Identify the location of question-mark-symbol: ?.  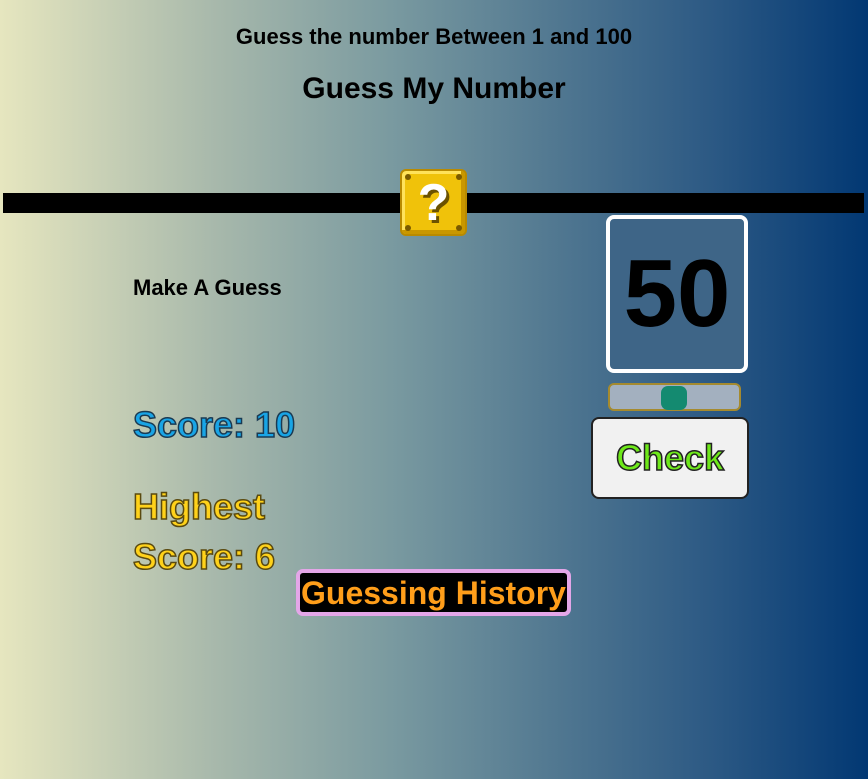
(433, 203).